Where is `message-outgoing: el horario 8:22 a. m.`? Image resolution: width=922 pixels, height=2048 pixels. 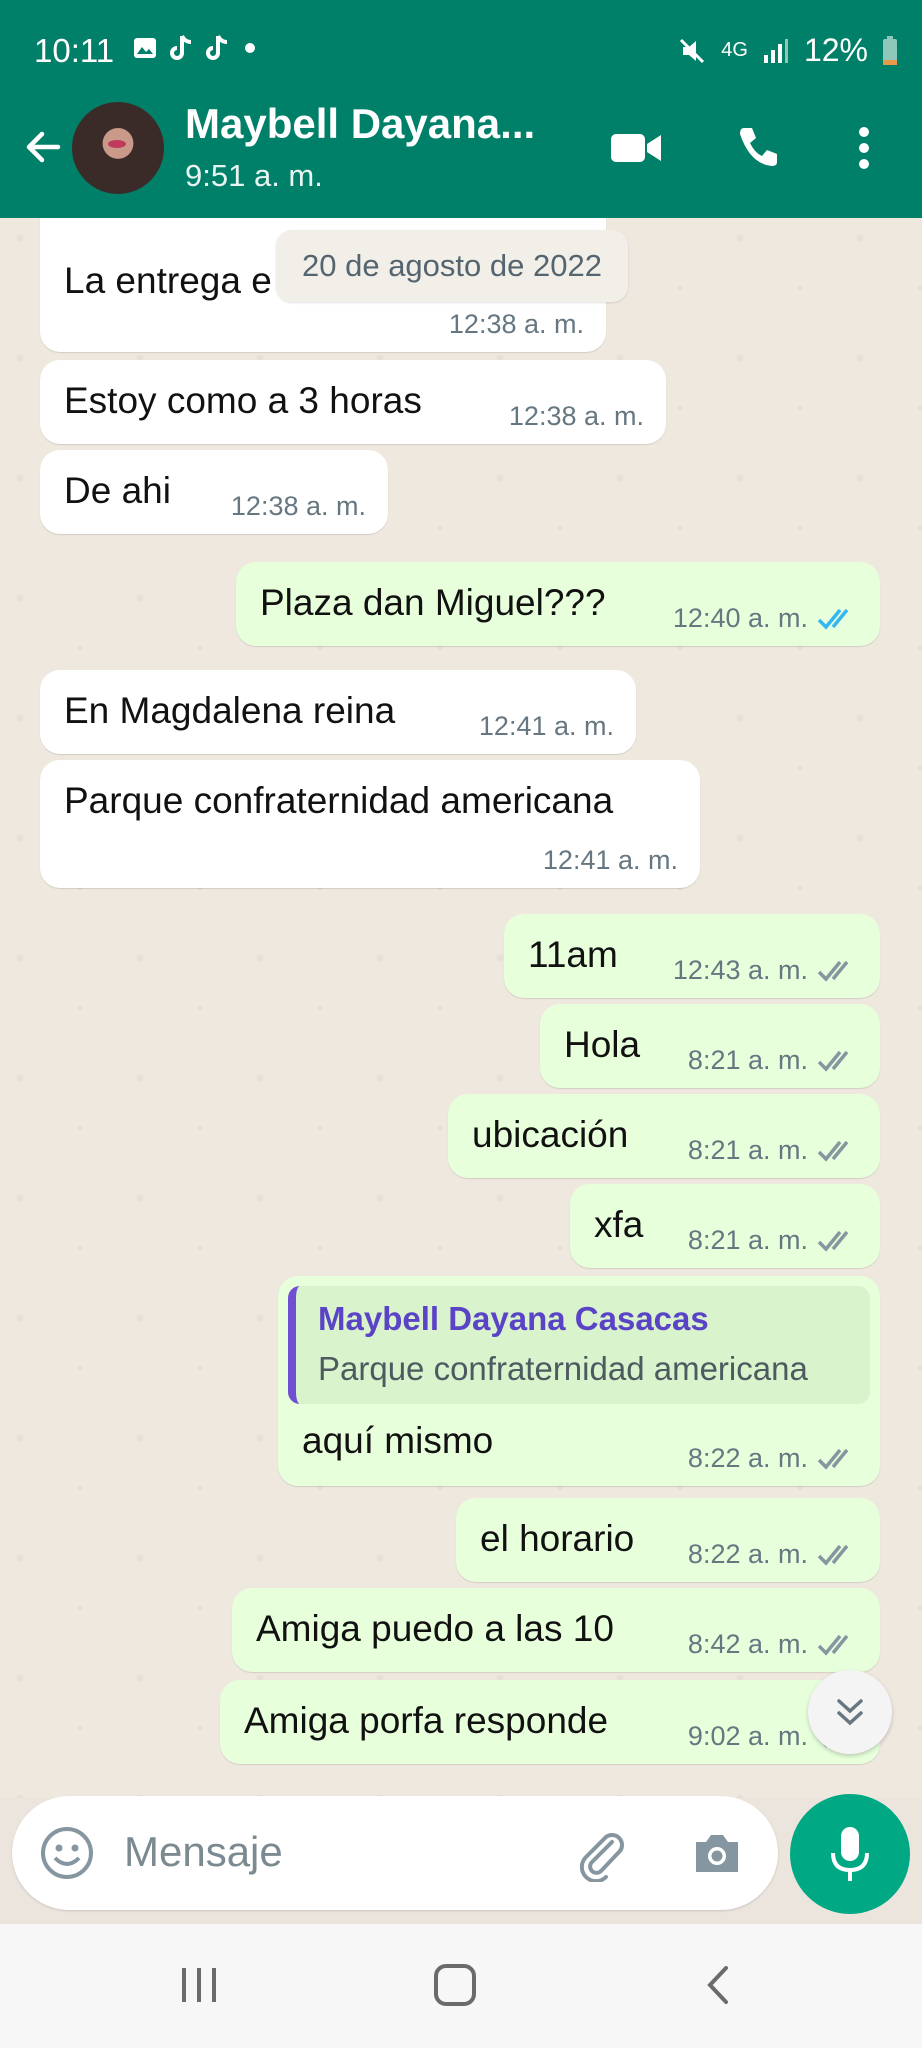 message-outgoing: el horario 8:22 a. m. is located at coordinates (668, 1540).